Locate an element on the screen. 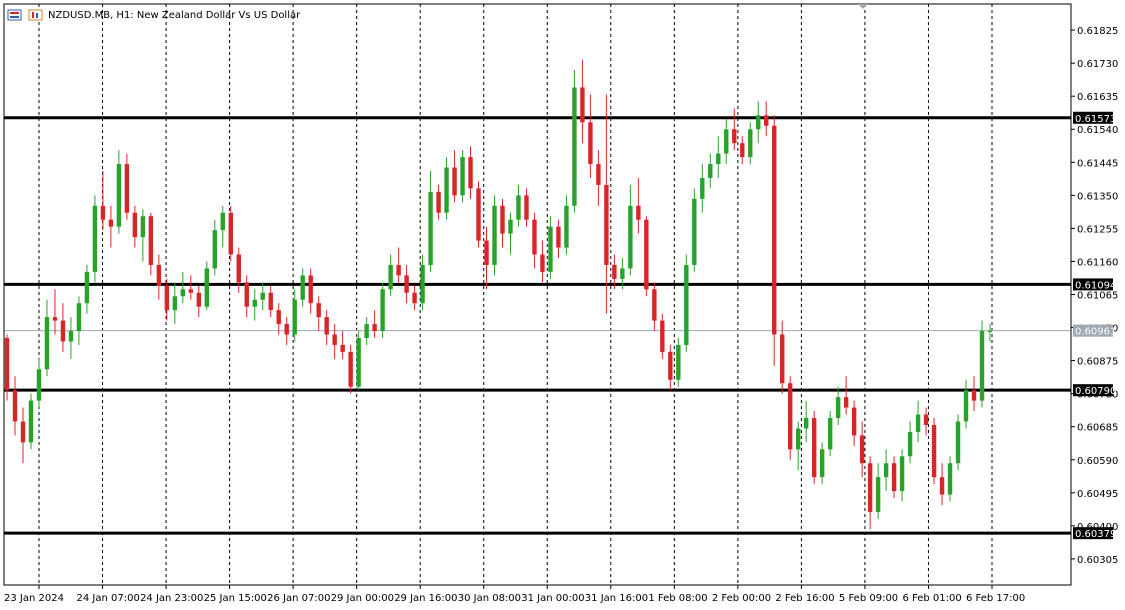  x-tick-label: 29 Jan 16:00 is located at coordinates (425, 598).